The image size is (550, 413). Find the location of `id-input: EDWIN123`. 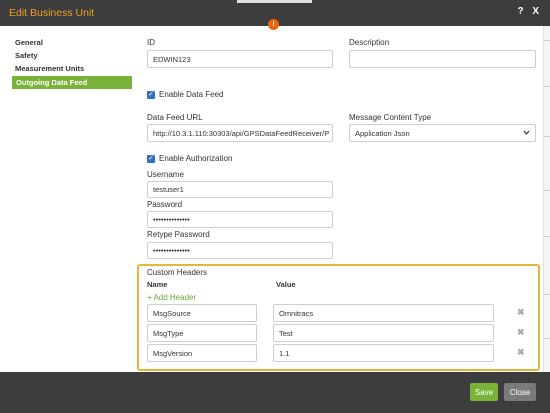

id-input: EDWIN123 is located at coordinates (240, 59).